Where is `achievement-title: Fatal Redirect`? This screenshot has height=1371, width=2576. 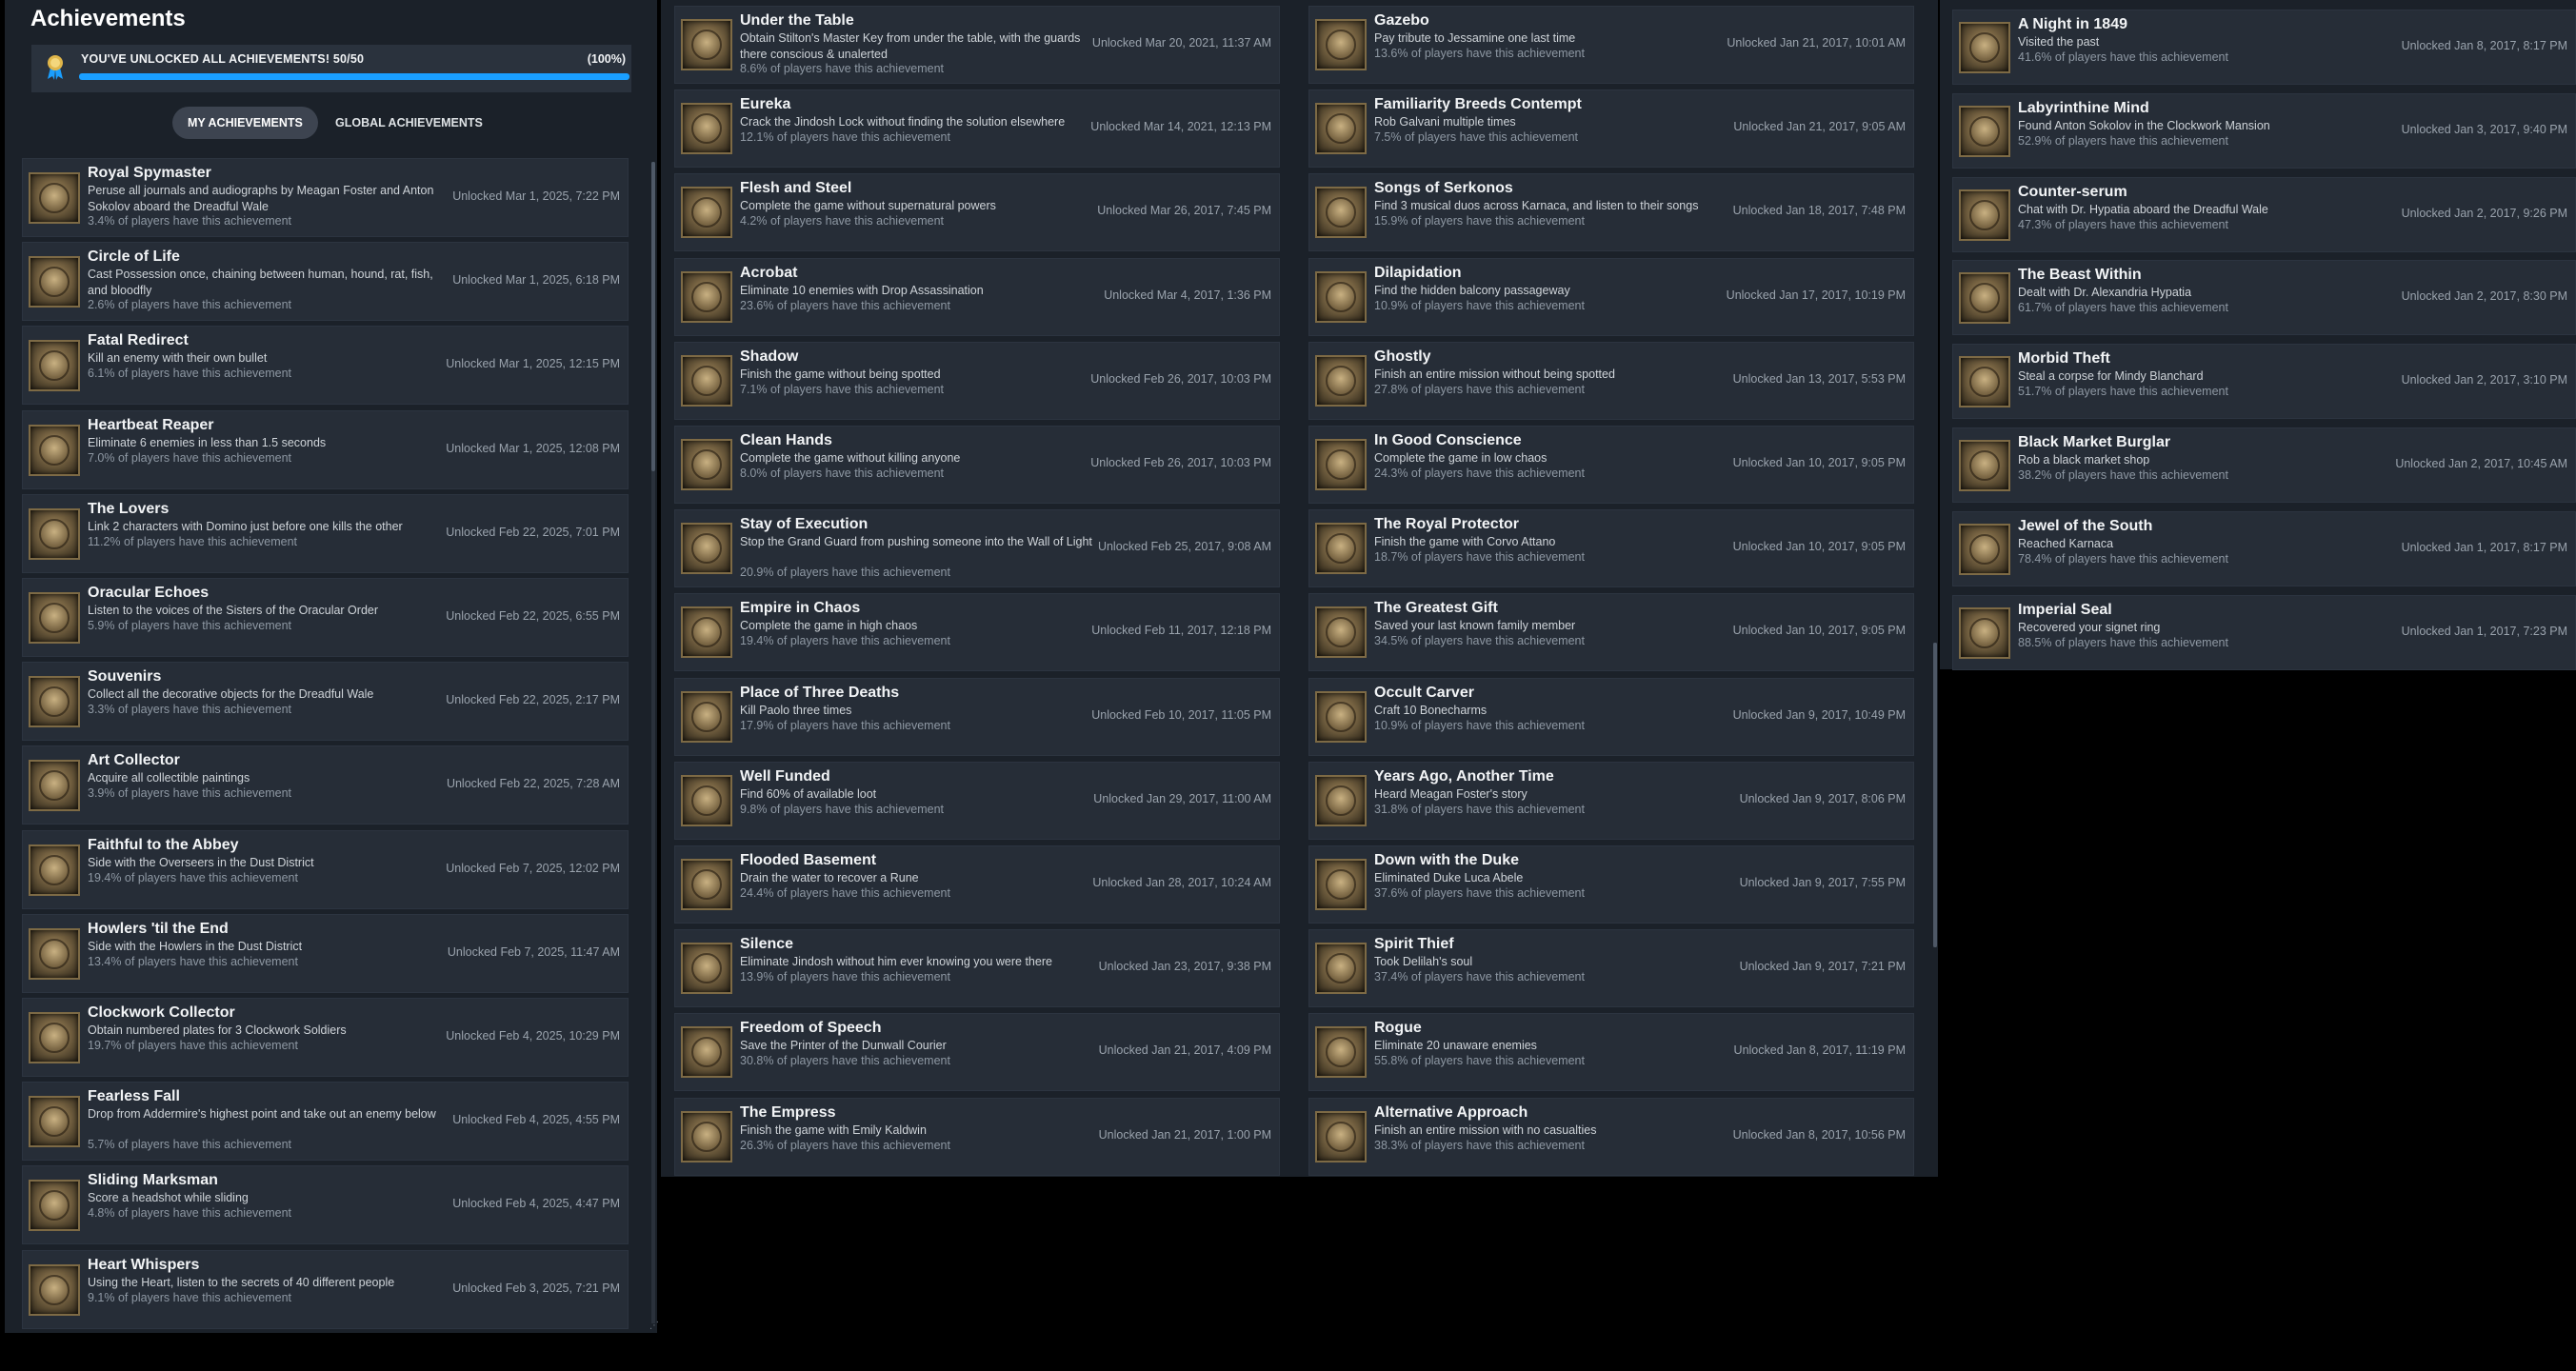 achievement-title: Fatal Redirect is located at coordinates (138, 340).